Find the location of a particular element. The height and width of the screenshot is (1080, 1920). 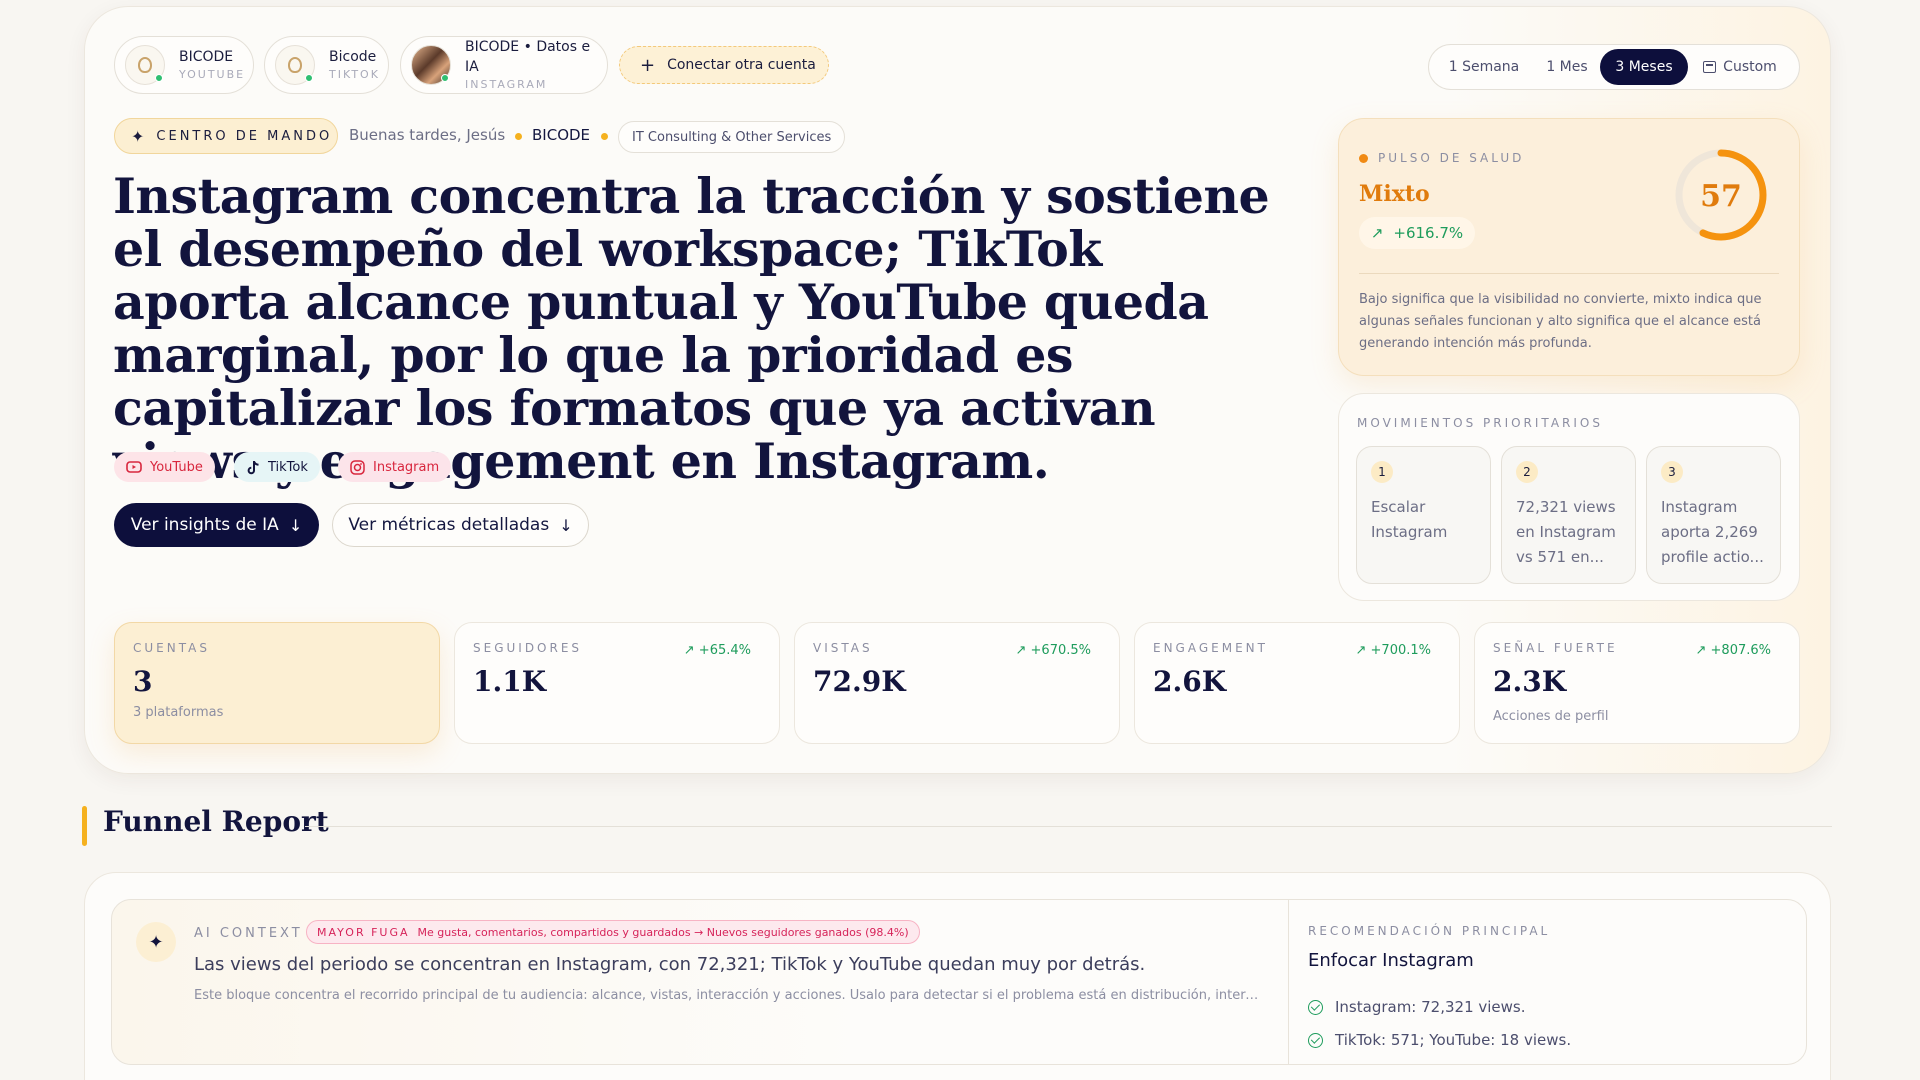

account-pill-instagram: BICODE • Datos e IA INSTAGRAM is located at coordinates (504, 65).